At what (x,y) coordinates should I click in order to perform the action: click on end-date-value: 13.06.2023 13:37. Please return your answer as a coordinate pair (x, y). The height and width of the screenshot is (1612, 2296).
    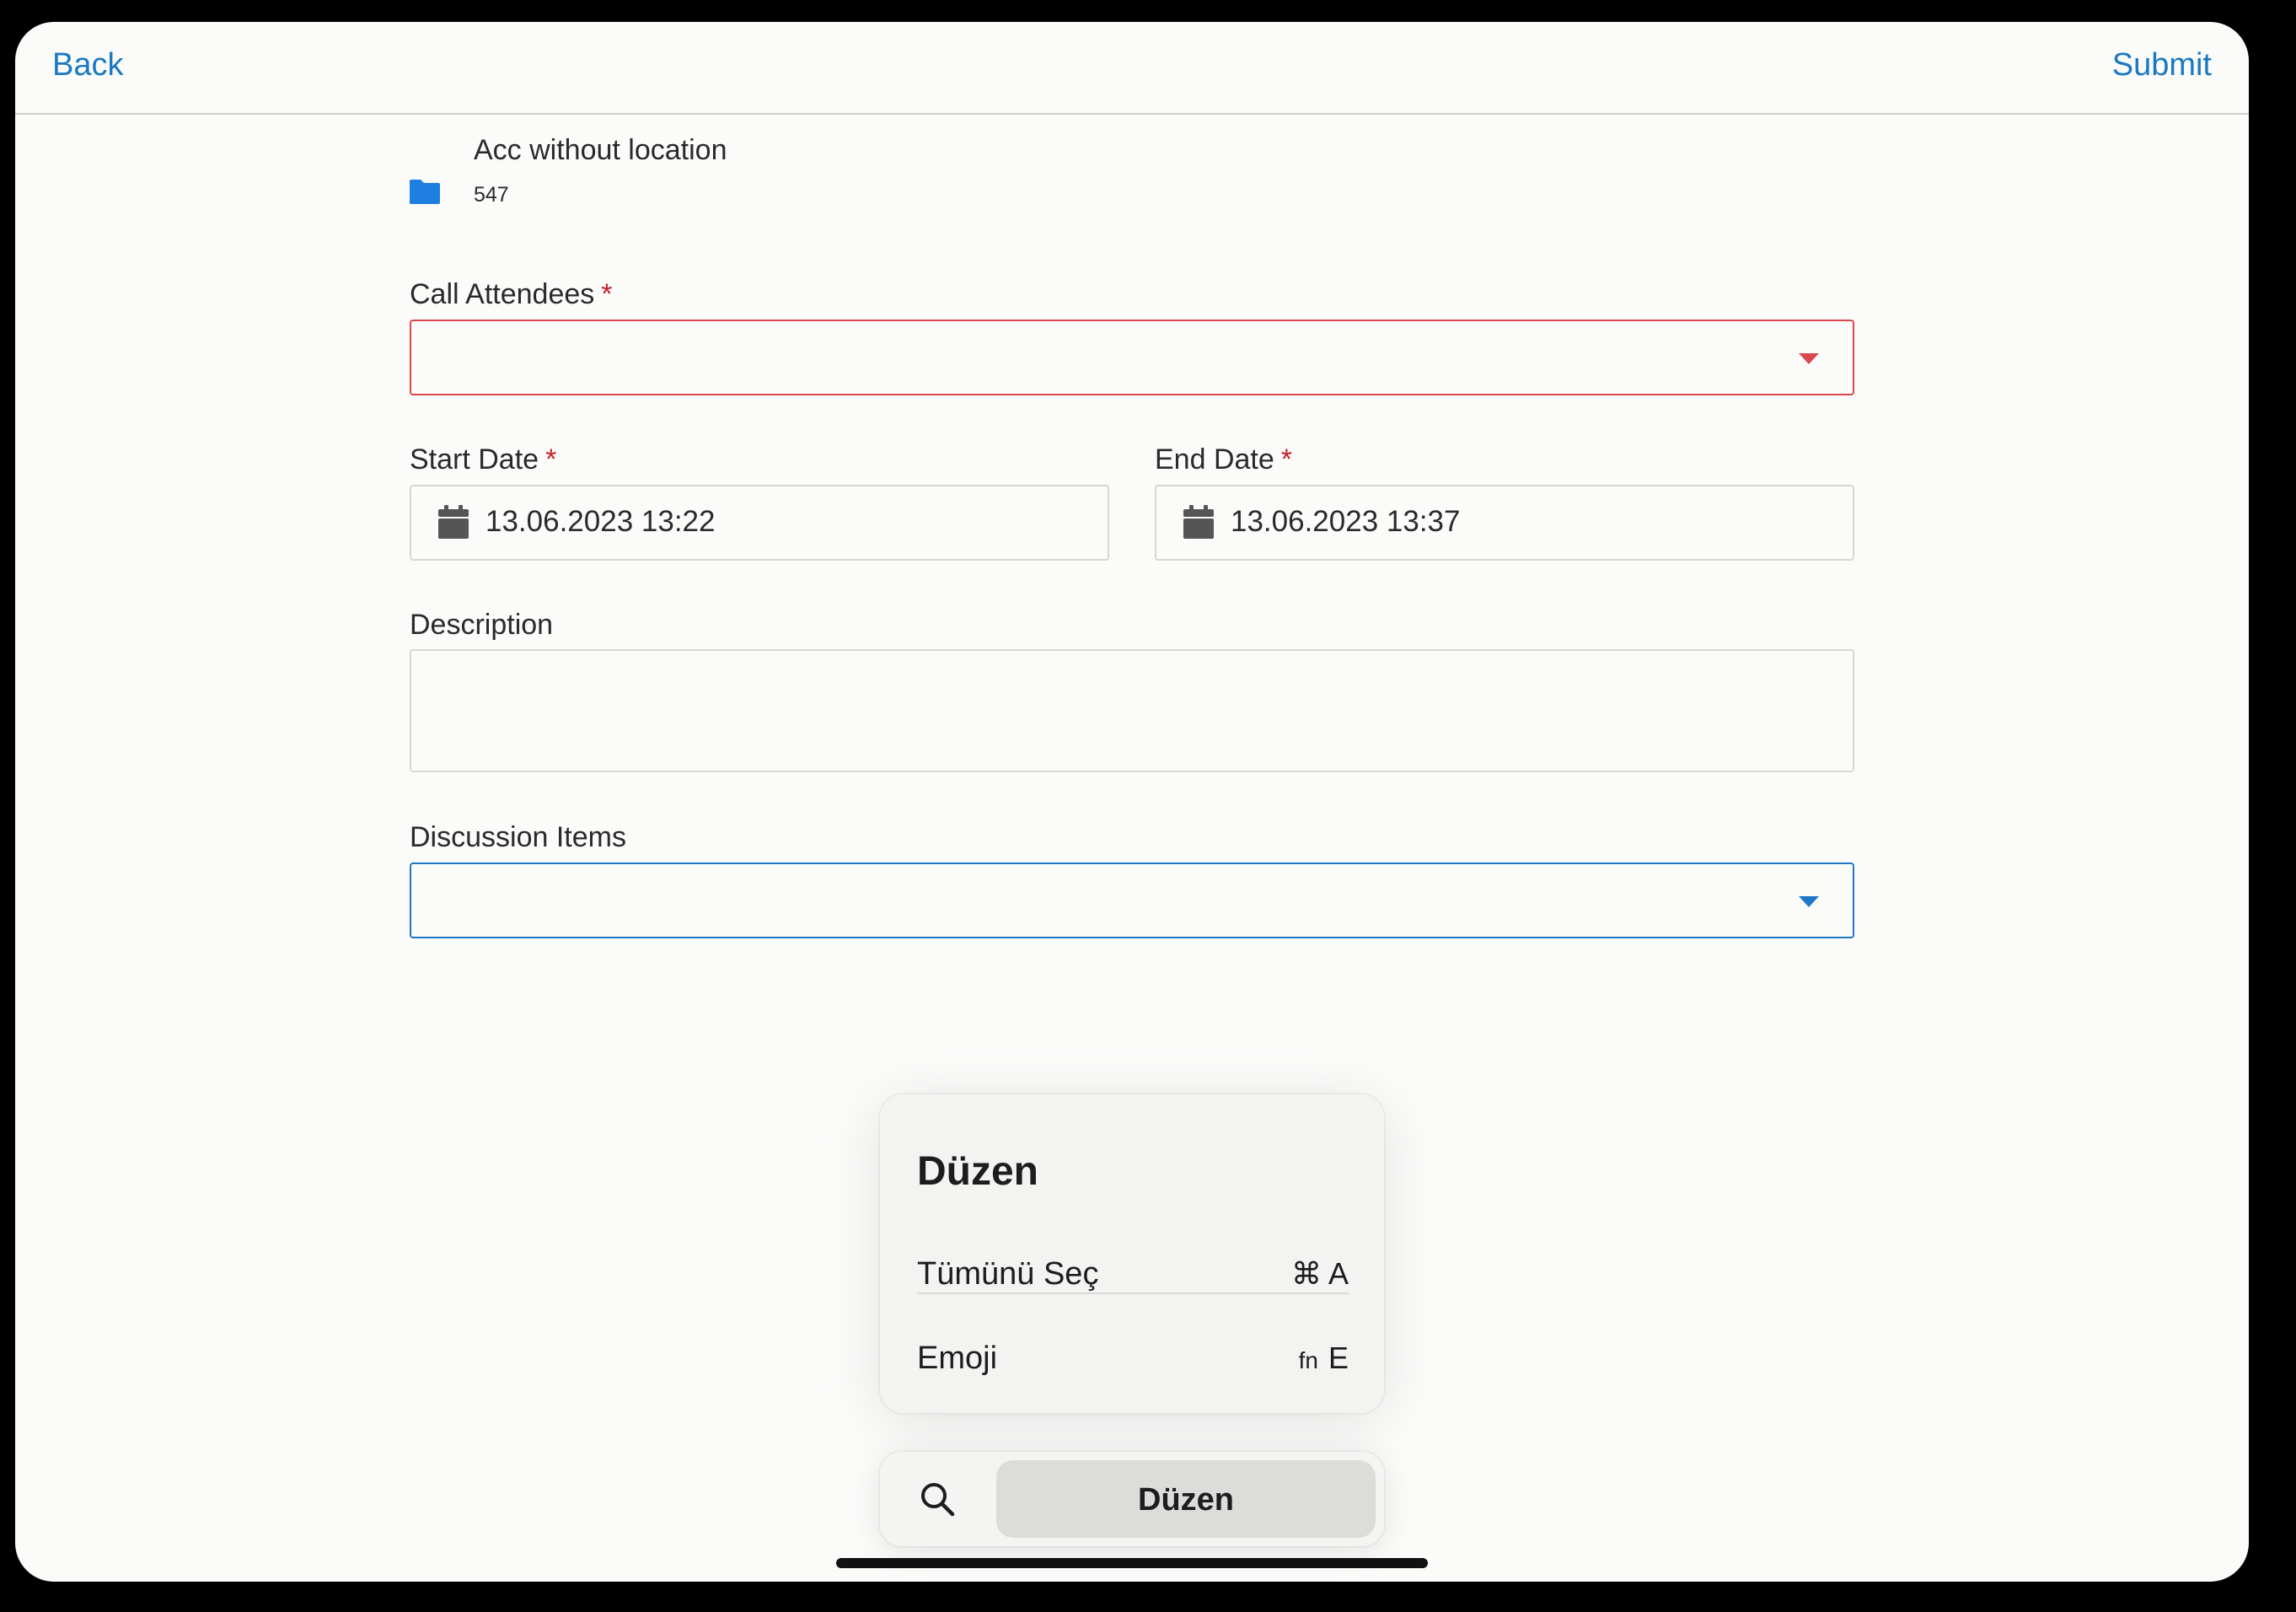
    Looking at the image, I should click on (1346, 522).